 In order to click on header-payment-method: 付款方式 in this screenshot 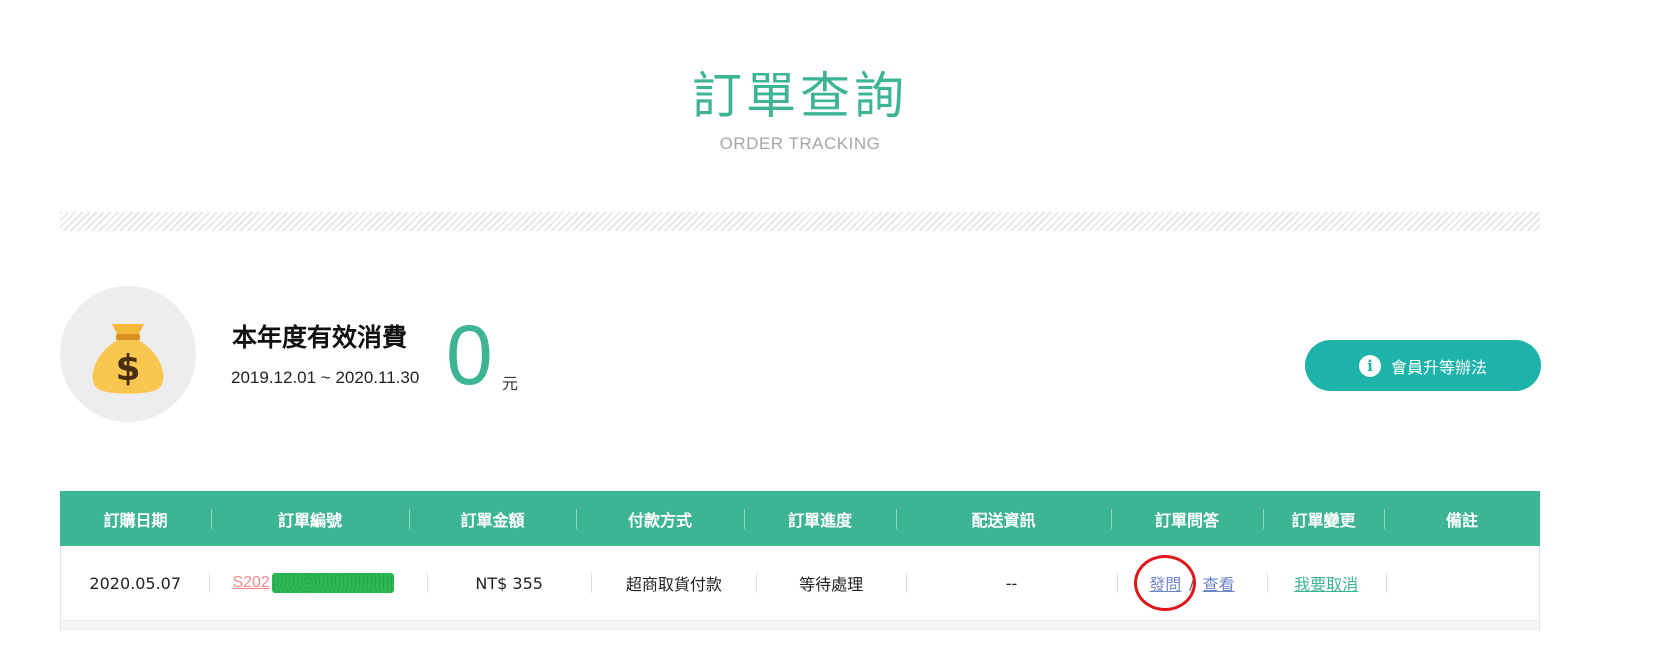, I will do `click(660, 518)`.